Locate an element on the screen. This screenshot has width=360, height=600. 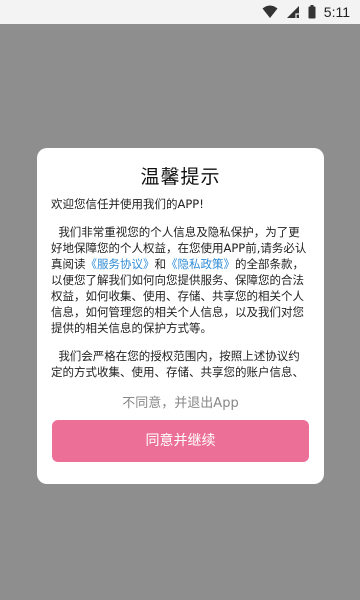
dialog-title: 温馨提示 is located at coordinates (180, 177).